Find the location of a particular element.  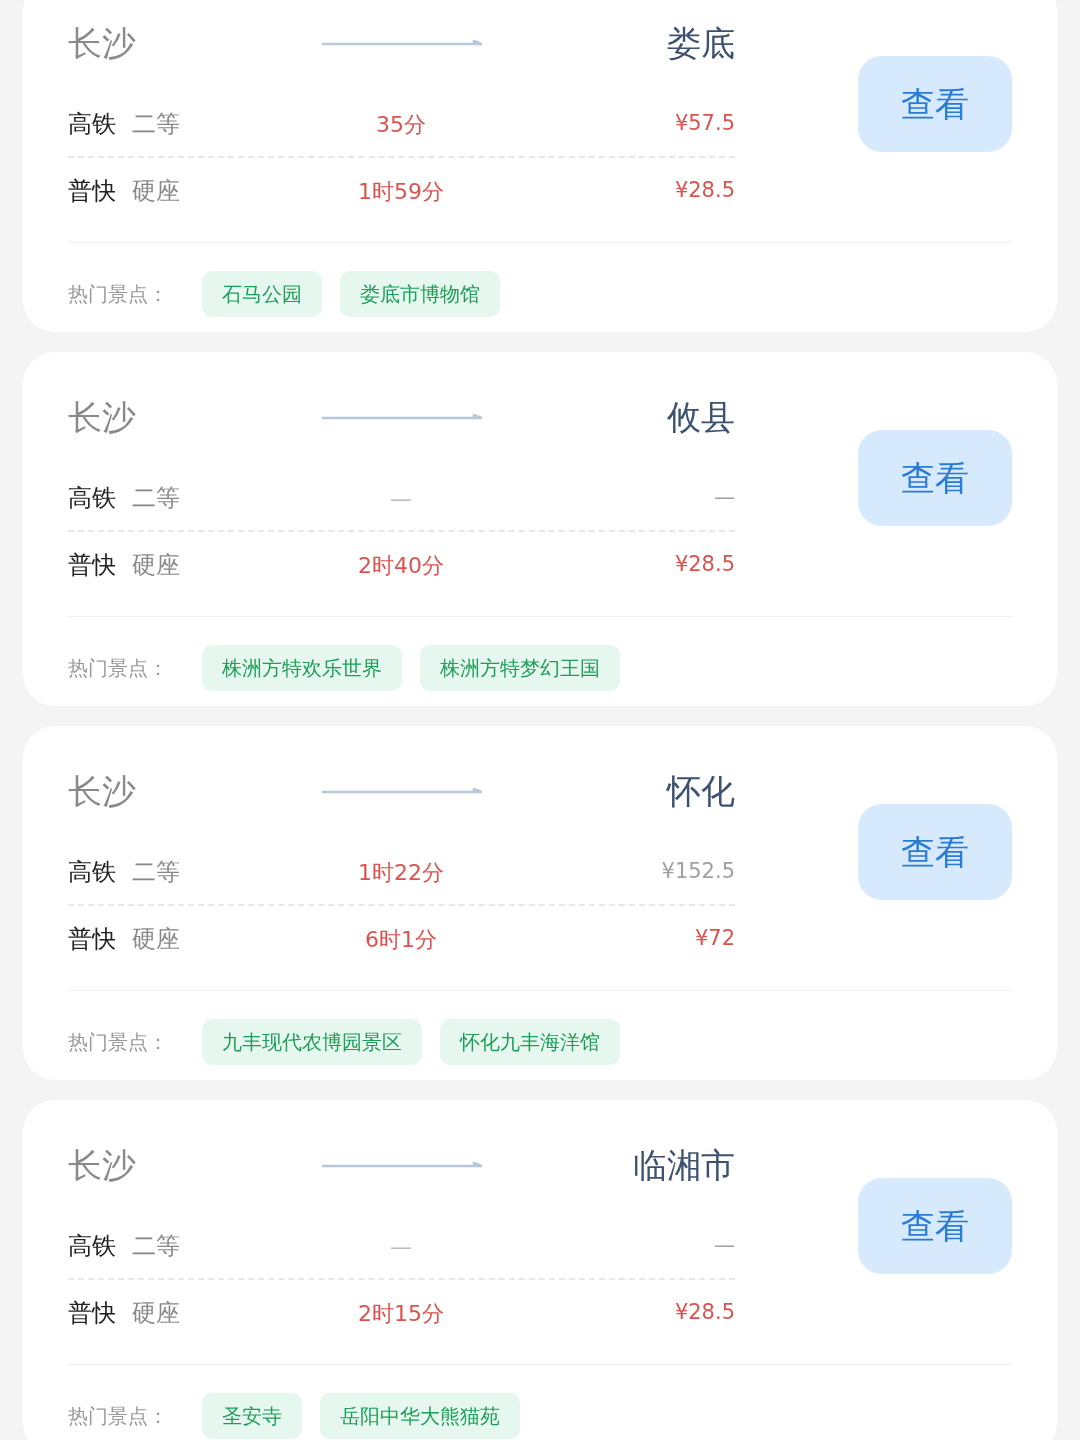

destination-city: 临湘市 is located at coordinates (683, 1165).